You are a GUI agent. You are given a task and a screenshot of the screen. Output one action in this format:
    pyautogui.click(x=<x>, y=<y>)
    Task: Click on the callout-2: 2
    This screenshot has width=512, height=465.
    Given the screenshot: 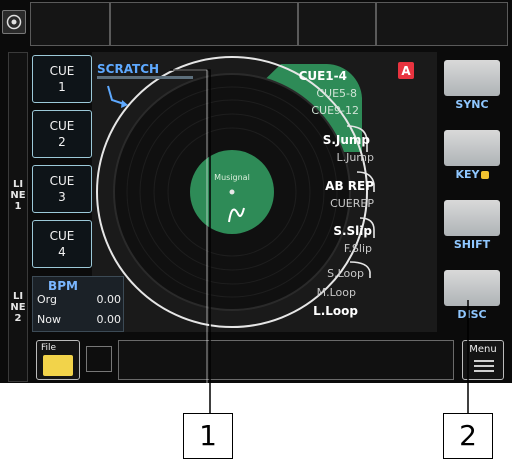 What is the action you would take?
    pyautogui.click(x=468, y=436)
    